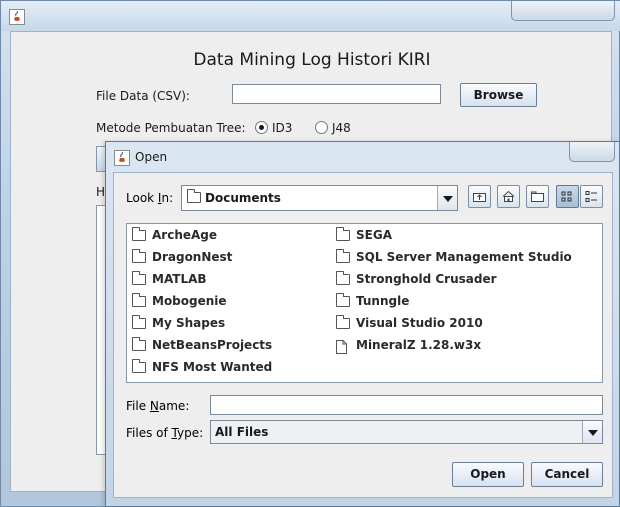 Image resolution: width=620 pixels, height=507 pixels. I want to click on new-folder-icon, so click(537, 196).